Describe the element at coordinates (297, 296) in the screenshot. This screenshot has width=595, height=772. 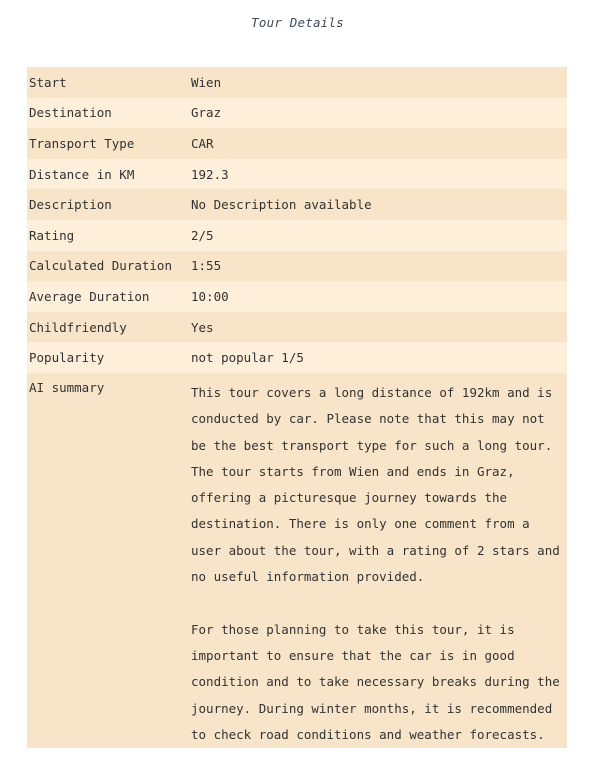
I see `detail-row-average-duration: Average Duration 10:00` at that location.